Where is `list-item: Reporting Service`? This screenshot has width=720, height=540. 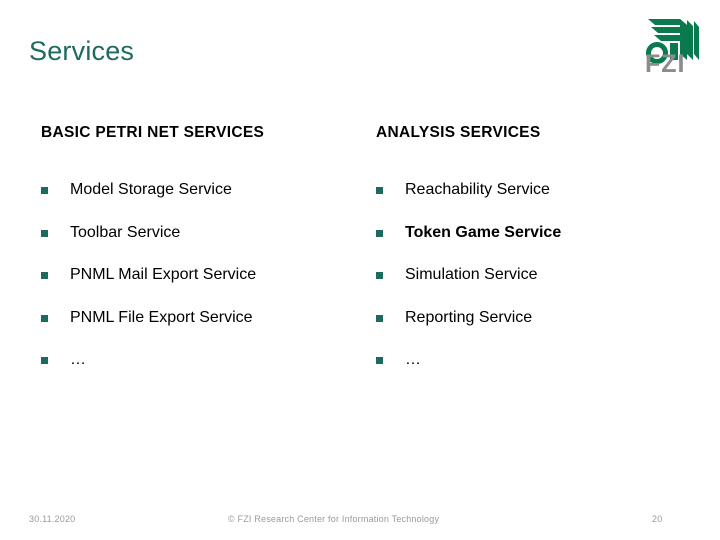
list-item: Reporting Service is located at coordinates (526, 318).